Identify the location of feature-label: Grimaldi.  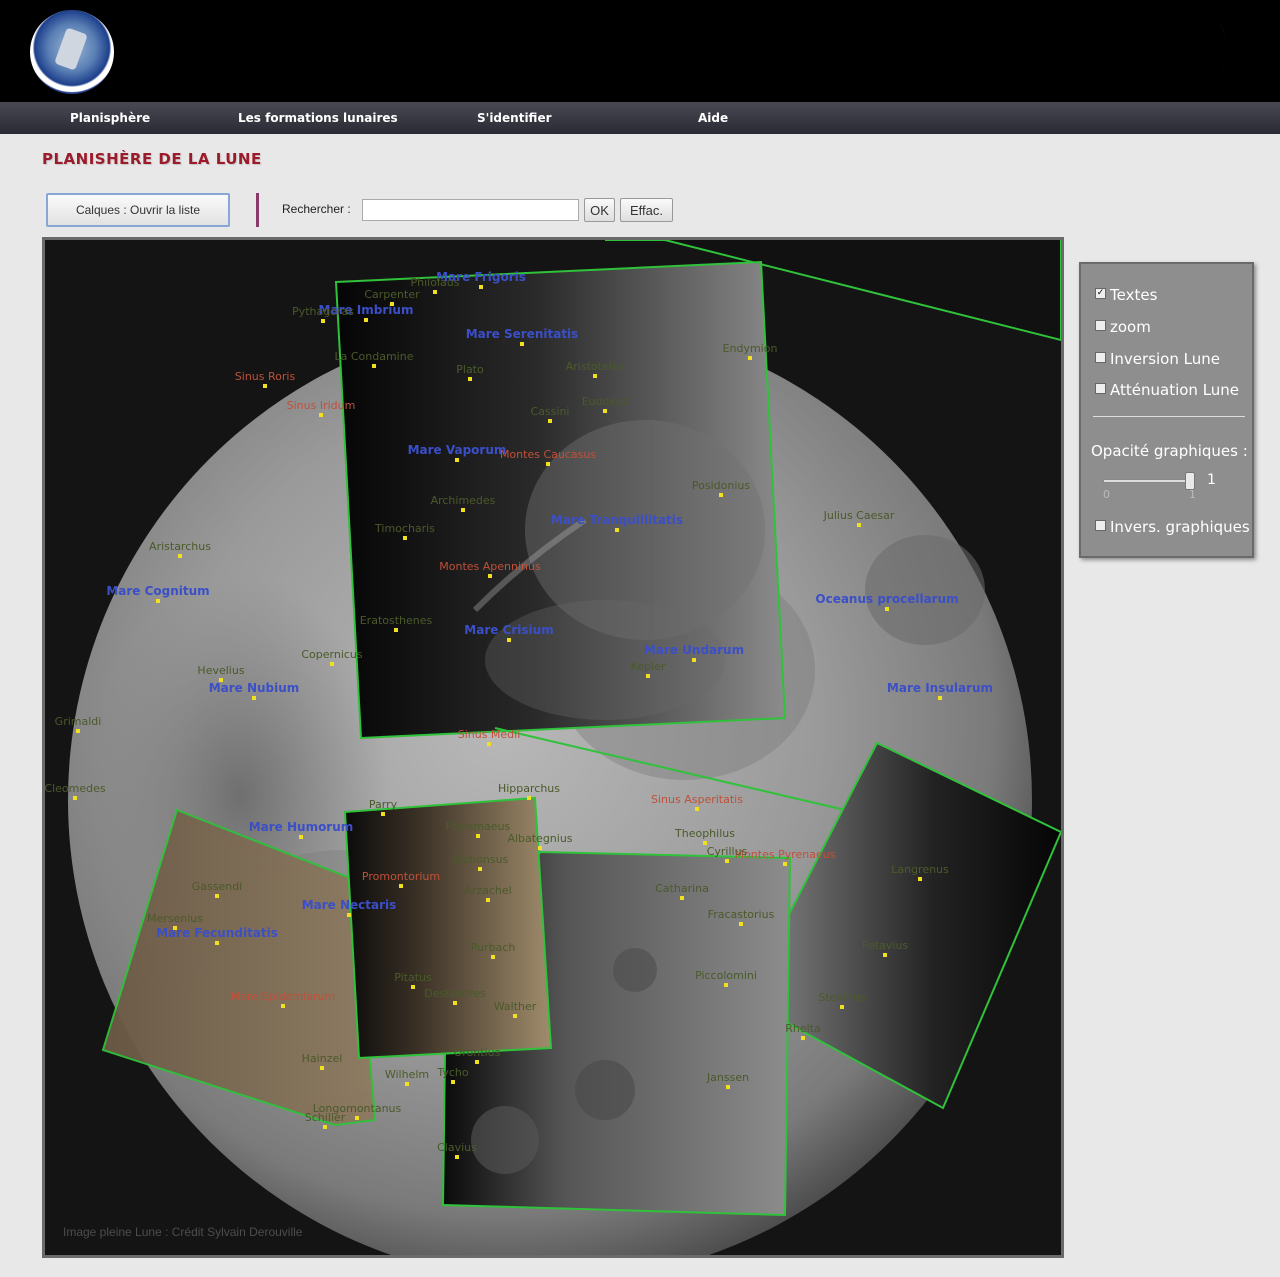
(78, 721).